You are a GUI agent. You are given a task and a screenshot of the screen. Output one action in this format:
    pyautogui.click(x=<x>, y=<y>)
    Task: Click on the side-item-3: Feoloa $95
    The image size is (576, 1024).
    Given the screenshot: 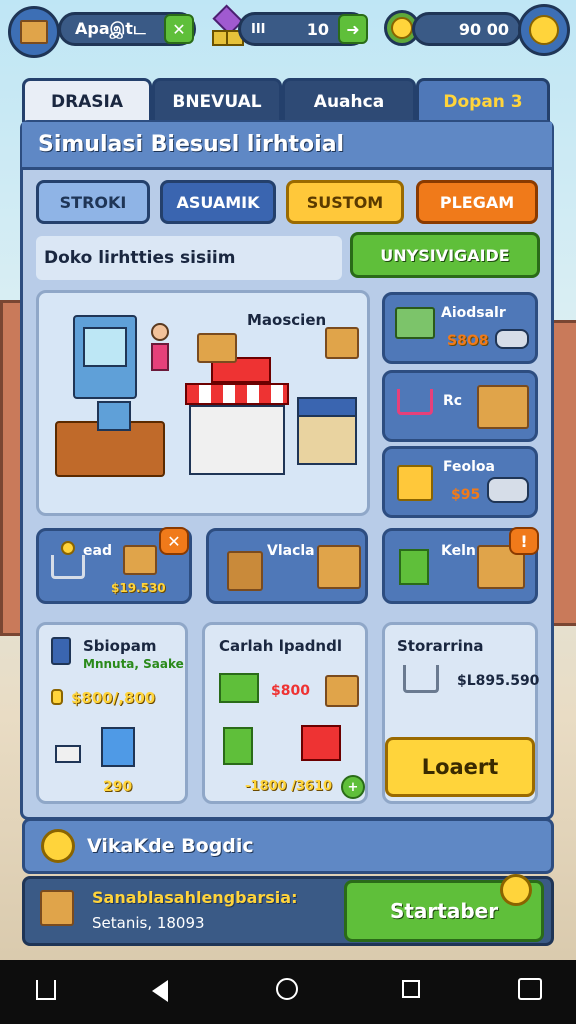 What is the action you would take?
    pyautogui.click(x=460, y=482)
    